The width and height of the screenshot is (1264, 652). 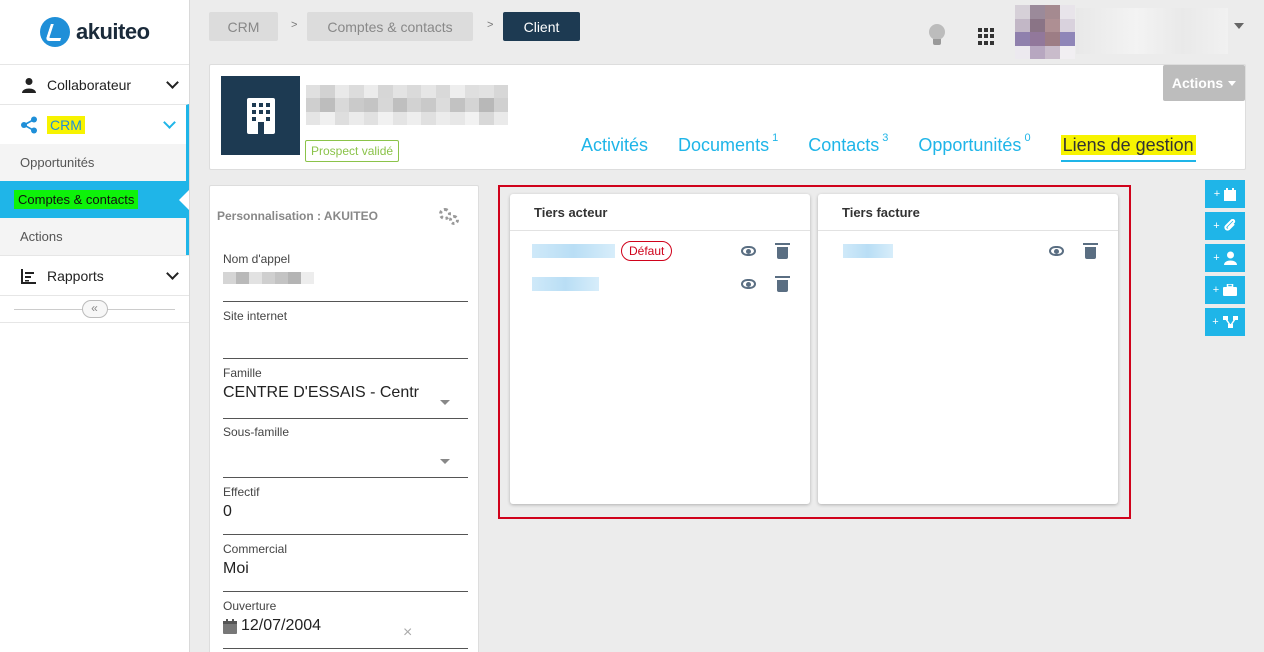 I want to click on ouverture-date-field: Ouverture 12/07/2004 ×, so click(x=345, y=624).